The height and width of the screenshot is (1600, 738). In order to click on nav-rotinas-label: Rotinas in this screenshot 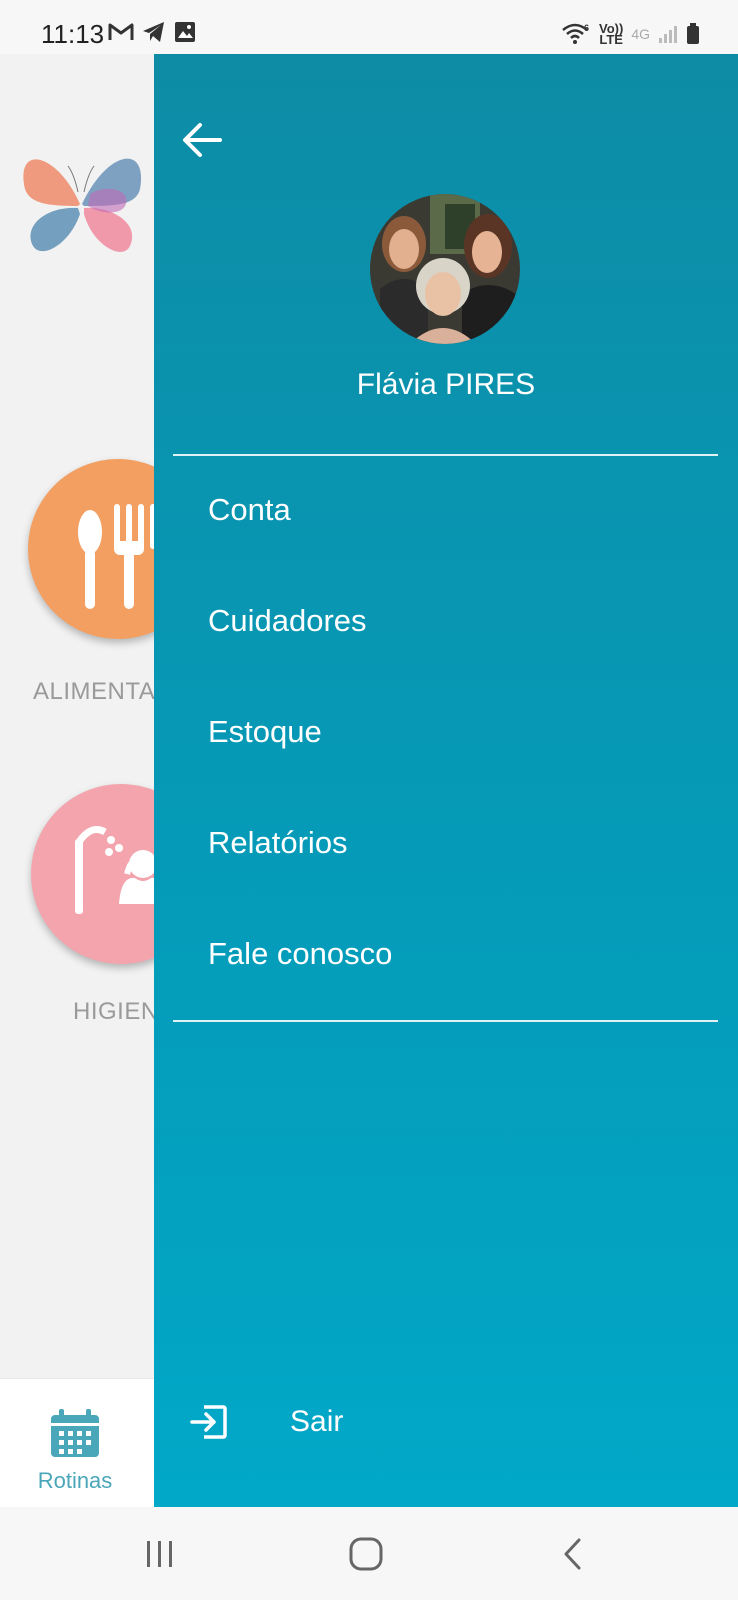, I will do `click(75, 1480)`.